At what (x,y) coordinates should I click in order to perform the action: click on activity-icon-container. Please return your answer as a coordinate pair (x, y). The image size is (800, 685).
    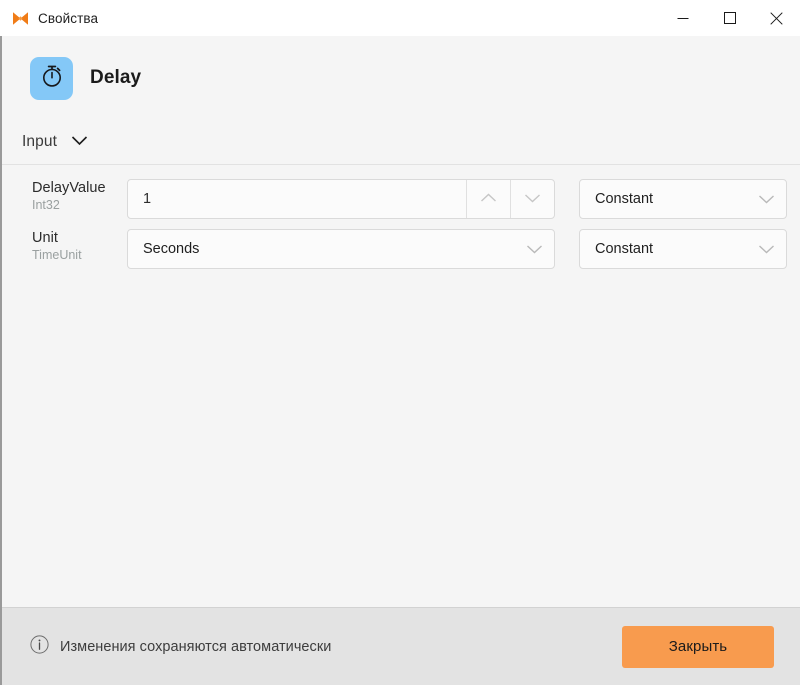
    Looking at the image, I should click on (51, 78).